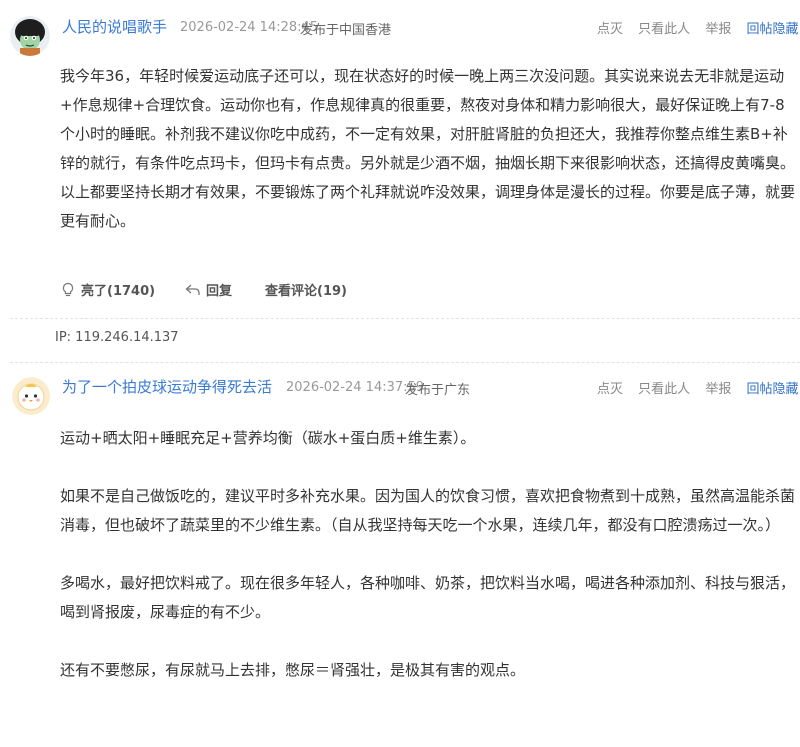  I want to click on lightbulb-icon, so click(68, 289).